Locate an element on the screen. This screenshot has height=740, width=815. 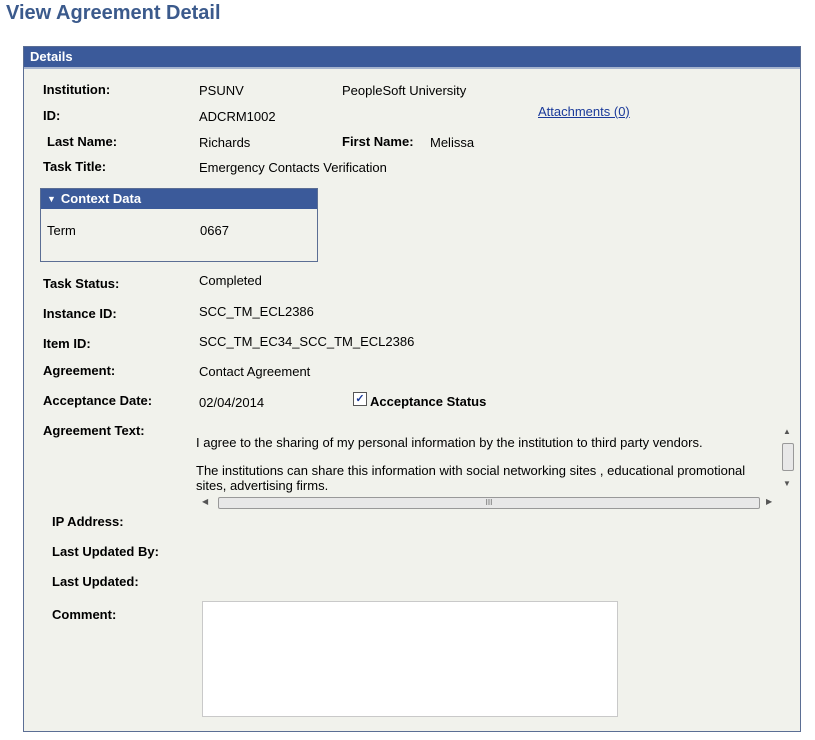
item-id-label: Item ID: is located at coordinates (67, 343).